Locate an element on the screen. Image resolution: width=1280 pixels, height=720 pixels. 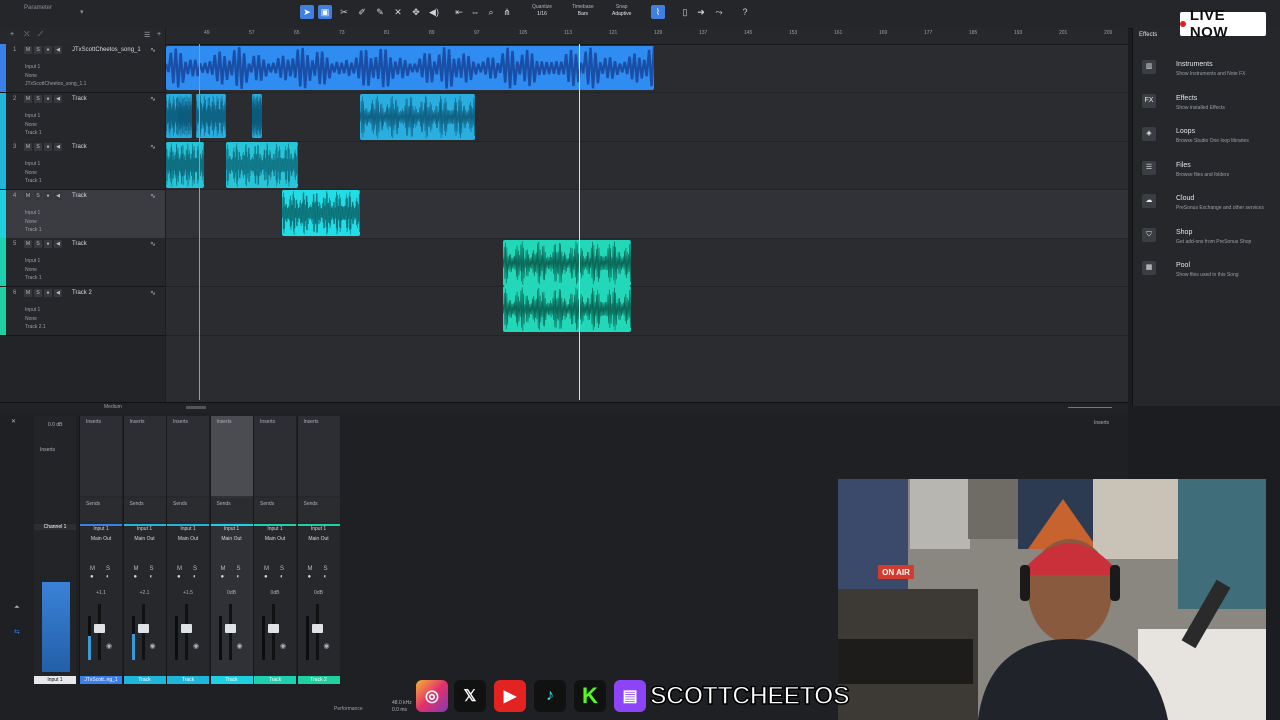
mute-tool-icon: ✕ is located at coordinates (398, 12).